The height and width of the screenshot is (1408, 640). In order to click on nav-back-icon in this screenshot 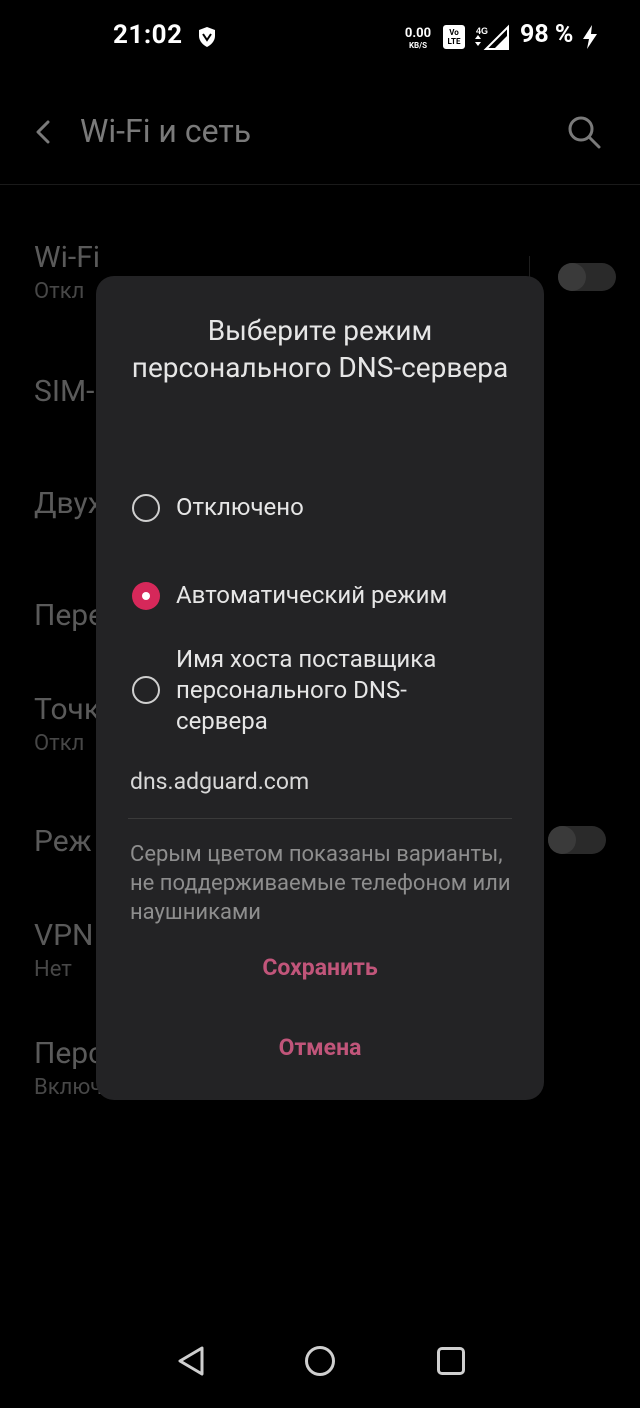, I will do `click(191, 1361)`.